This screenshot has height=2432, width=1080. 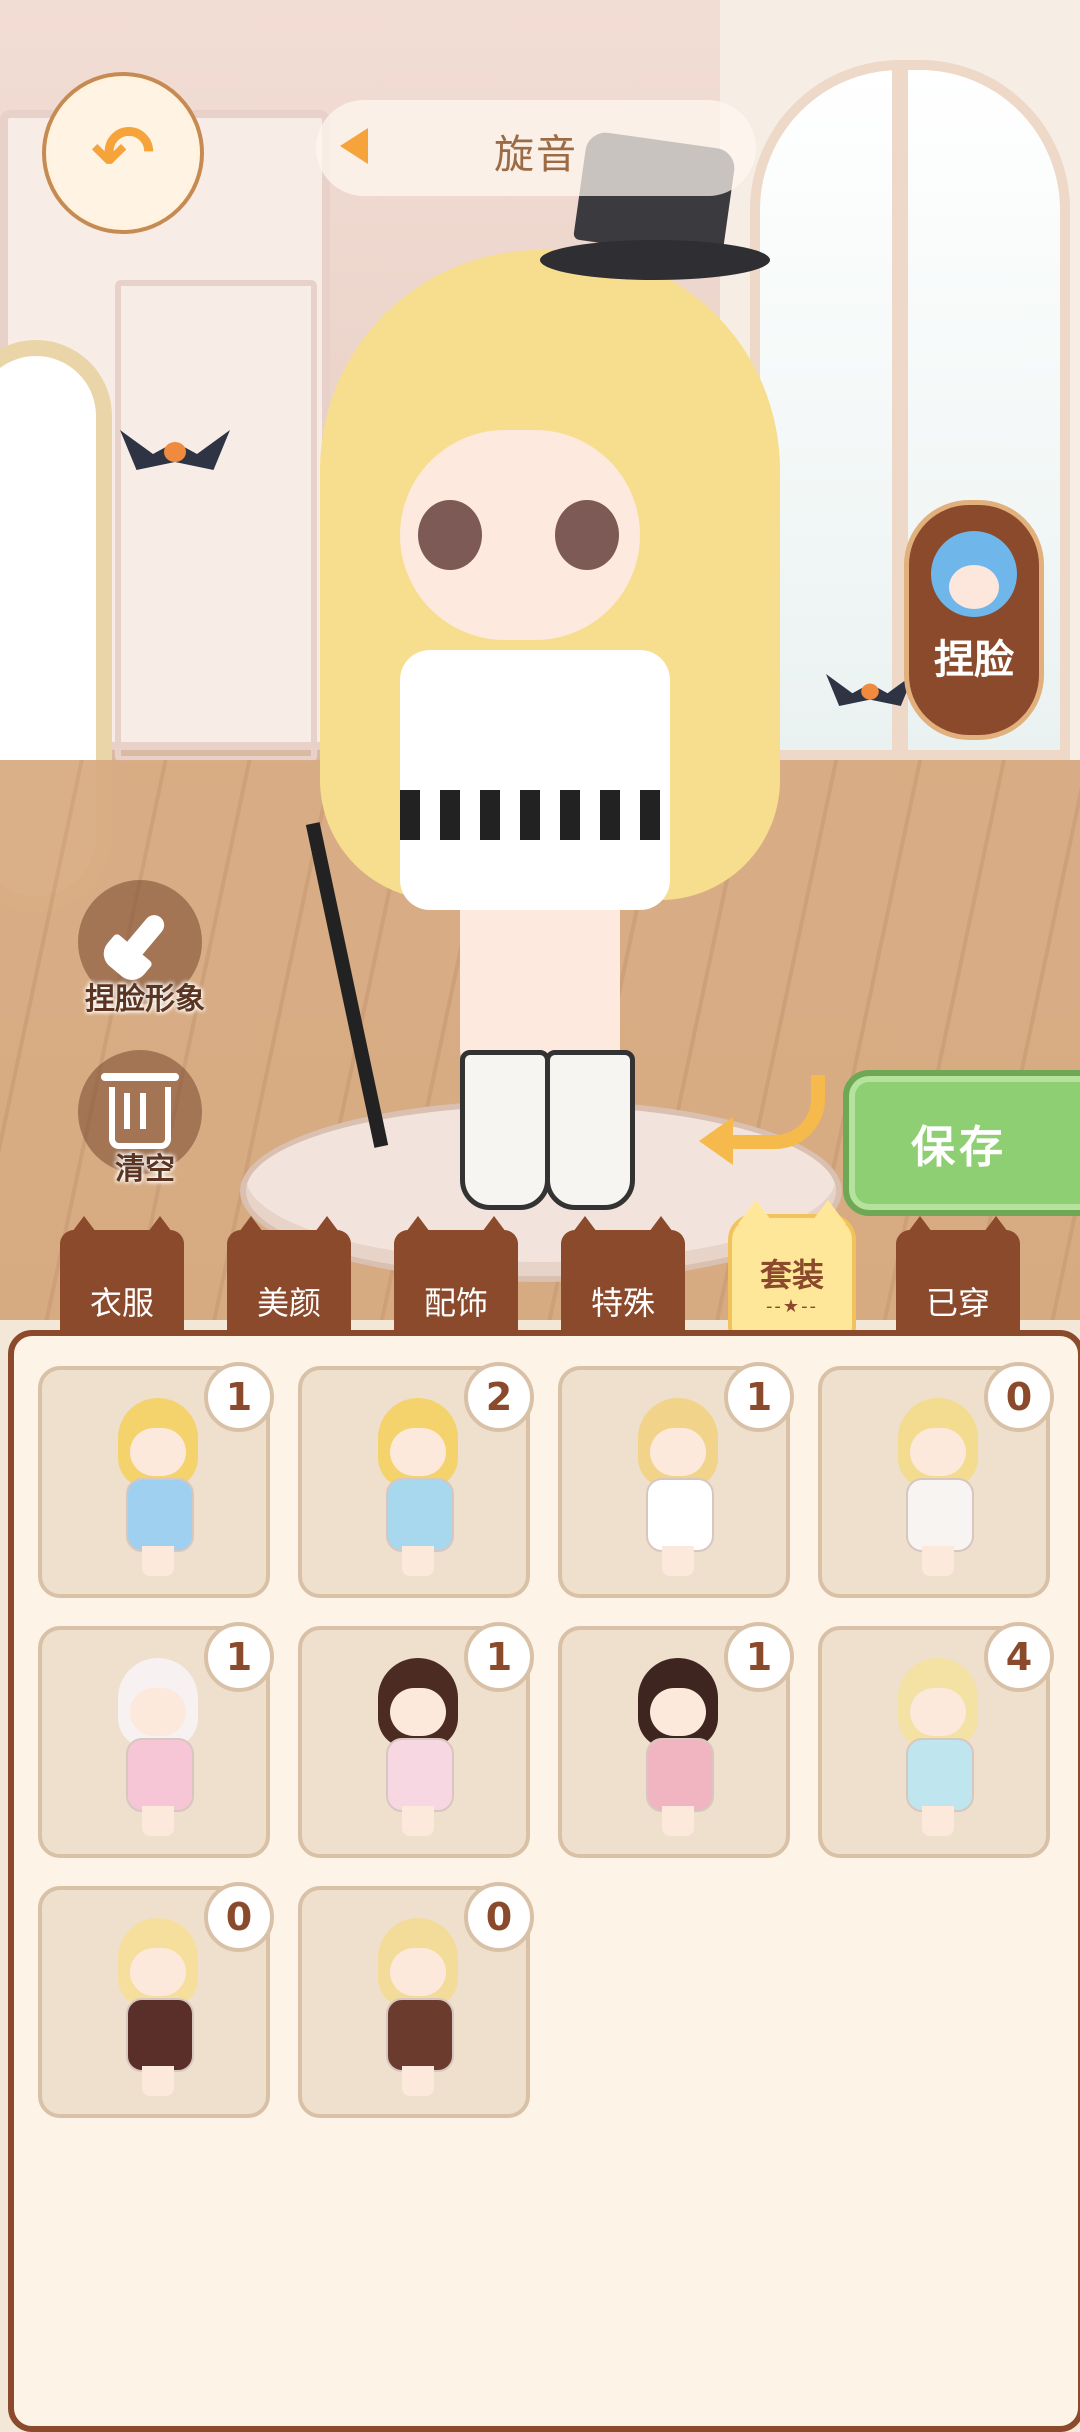 What do you see at coordinates (791, 1274) in the screenshot?
I see `tab-label: 套装` at bounding box center [791, 1274].